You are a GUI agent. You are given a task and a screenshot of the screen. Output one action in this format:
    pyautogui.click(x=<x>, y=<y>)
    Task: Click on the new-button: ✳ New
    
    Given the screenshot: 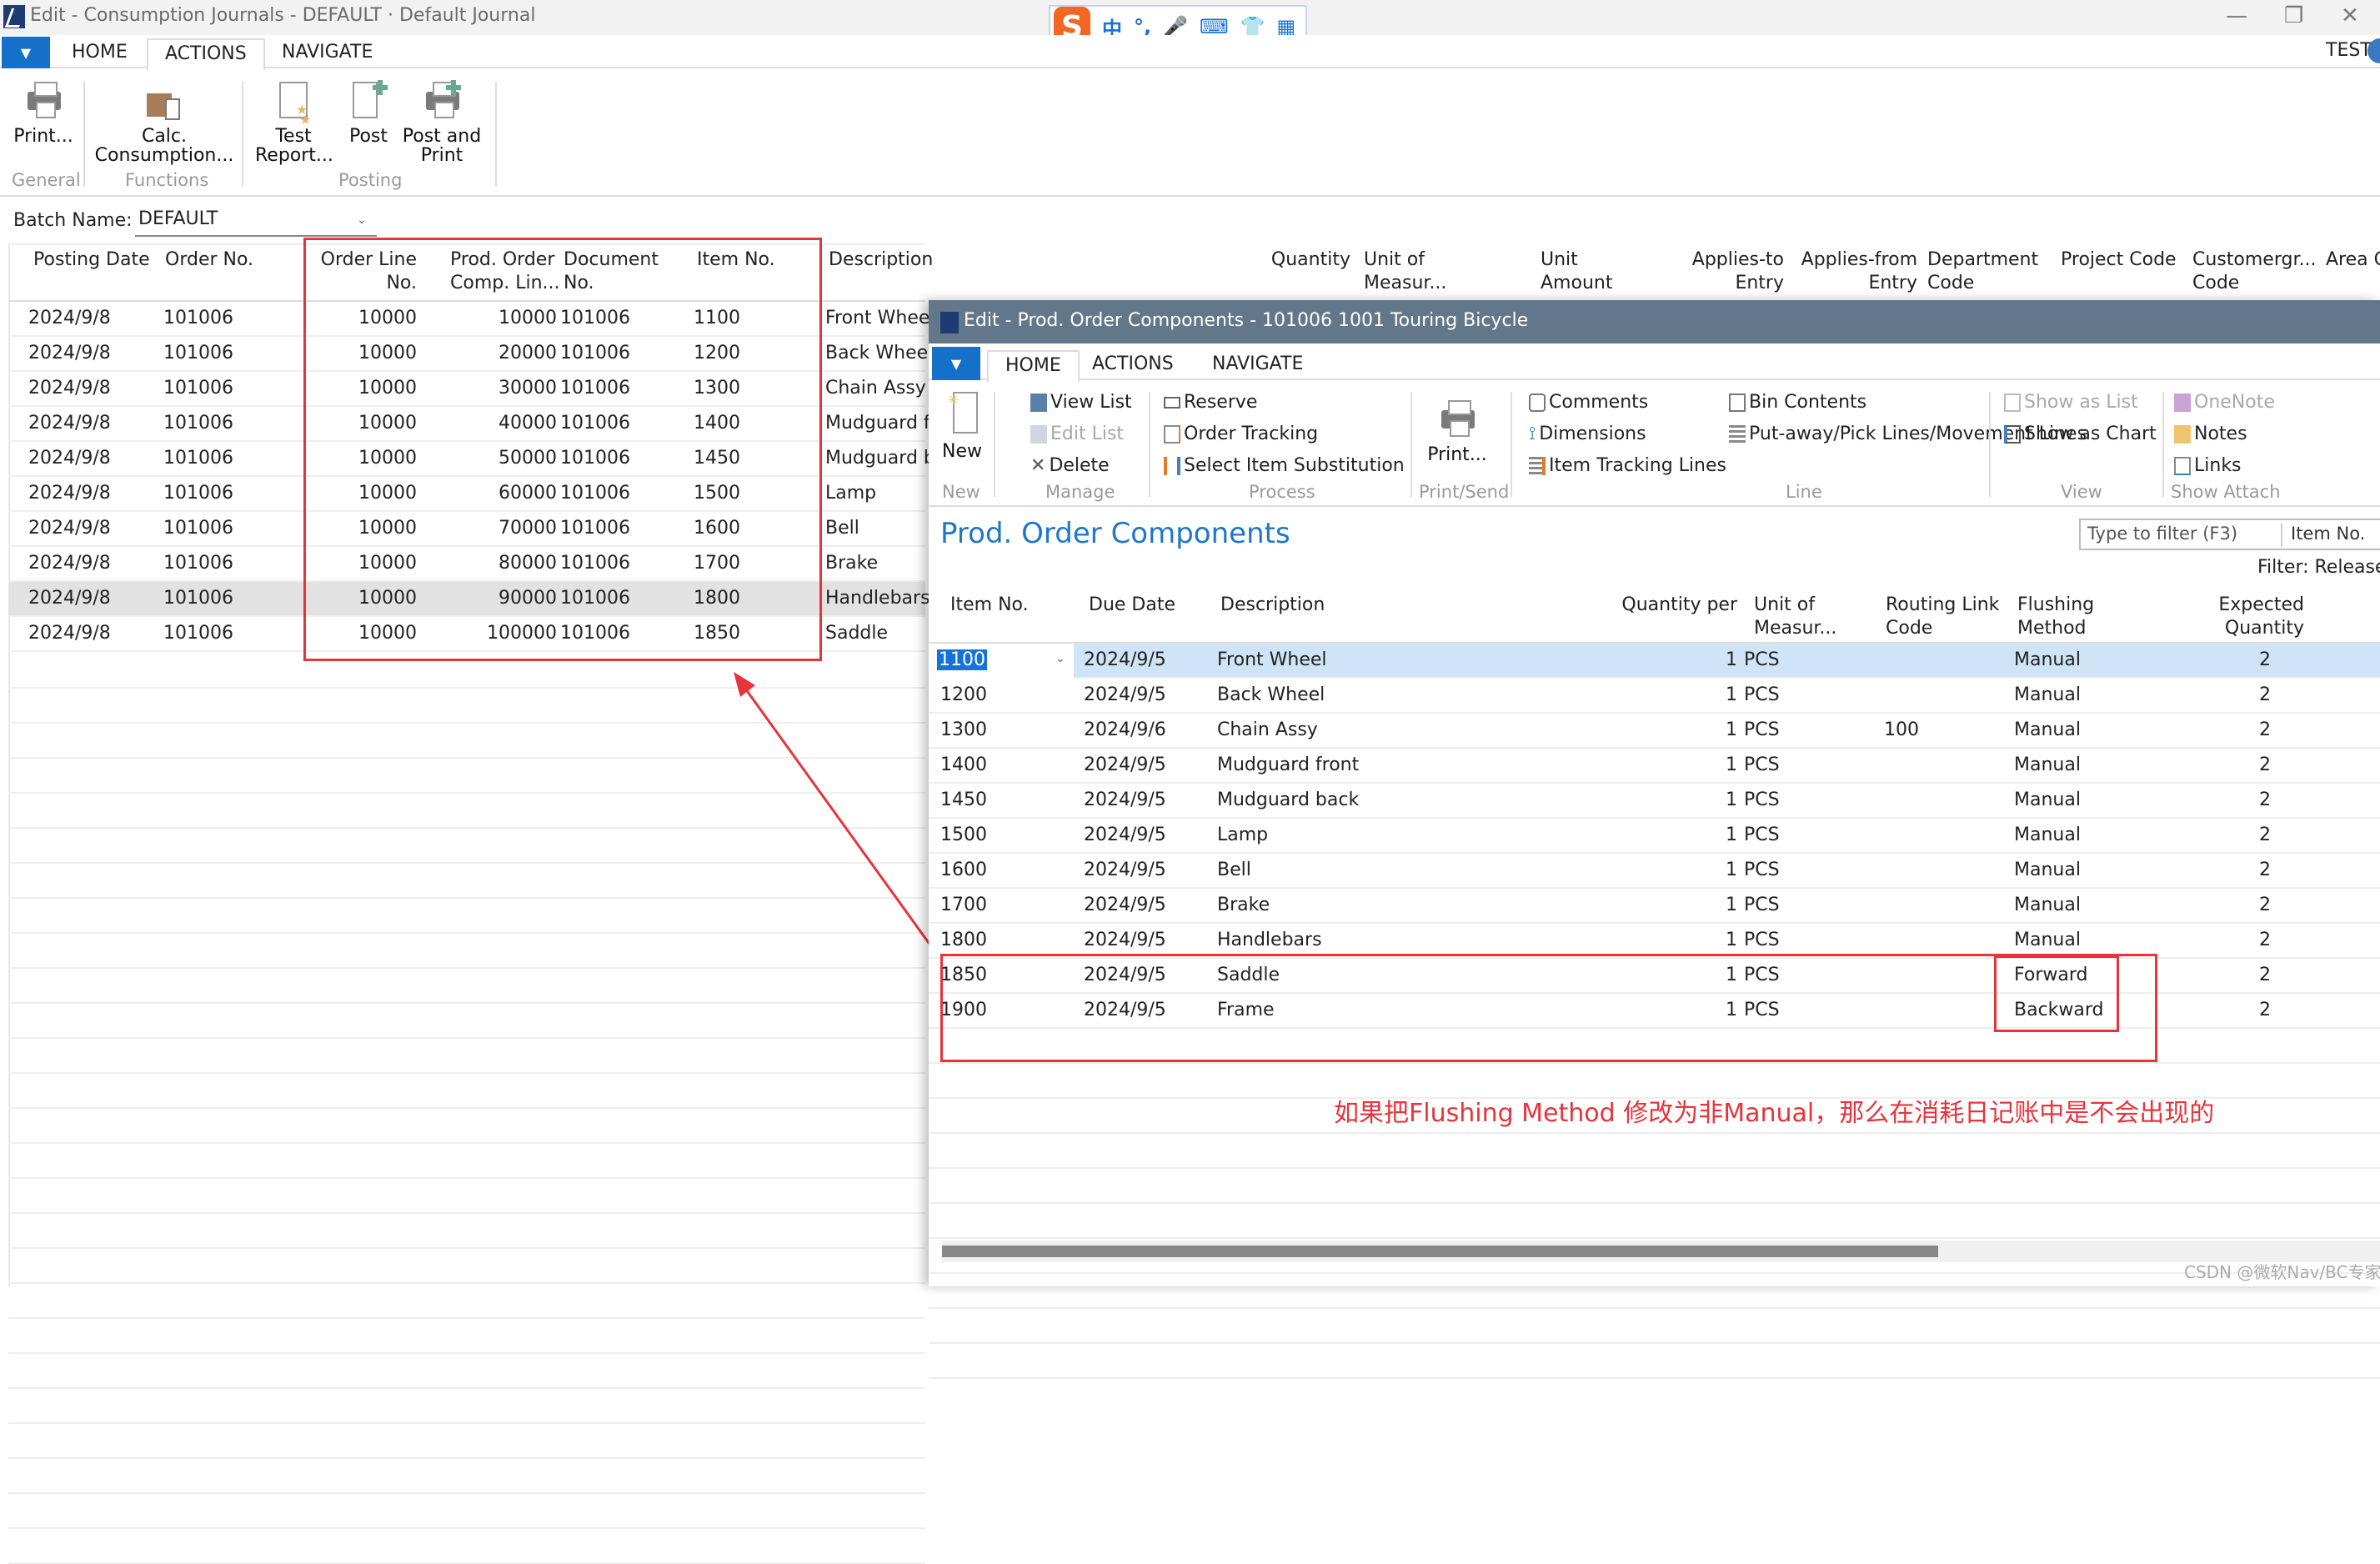 What is the action you would take?
    pyautogui.click(x=962, y=426)
    